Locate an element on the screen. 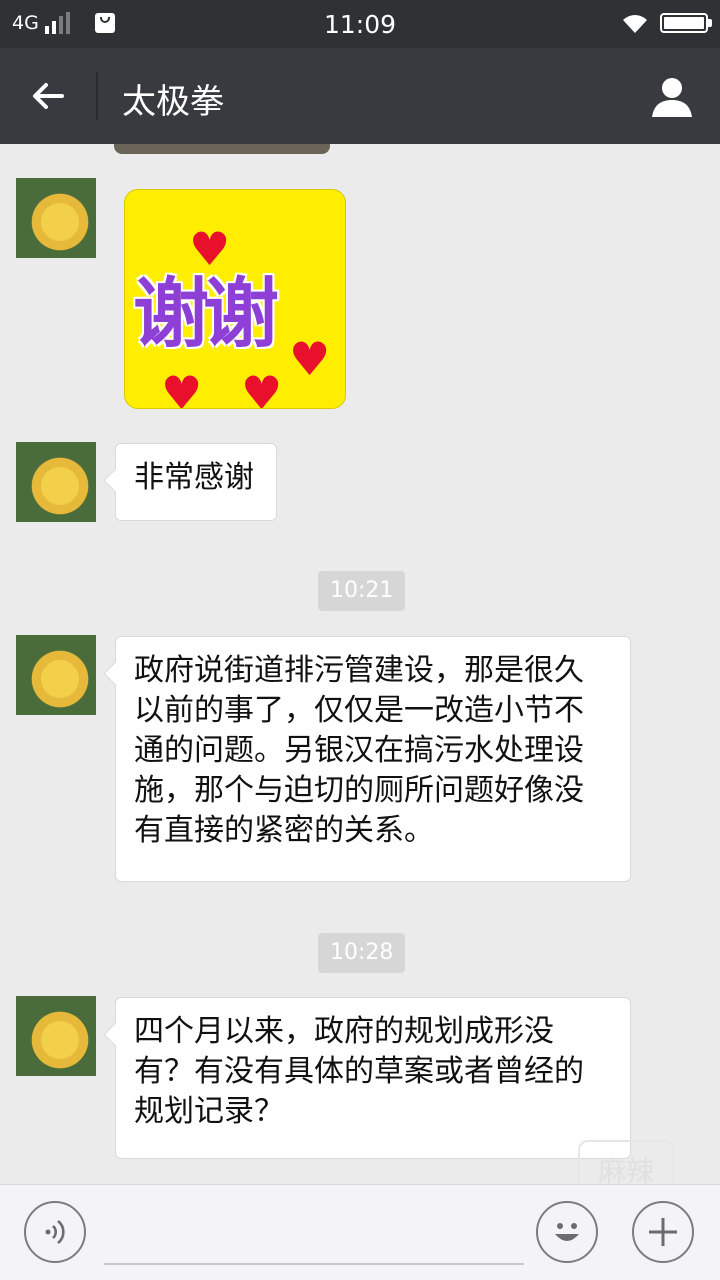  back-button is located at coordinates (48, 96).